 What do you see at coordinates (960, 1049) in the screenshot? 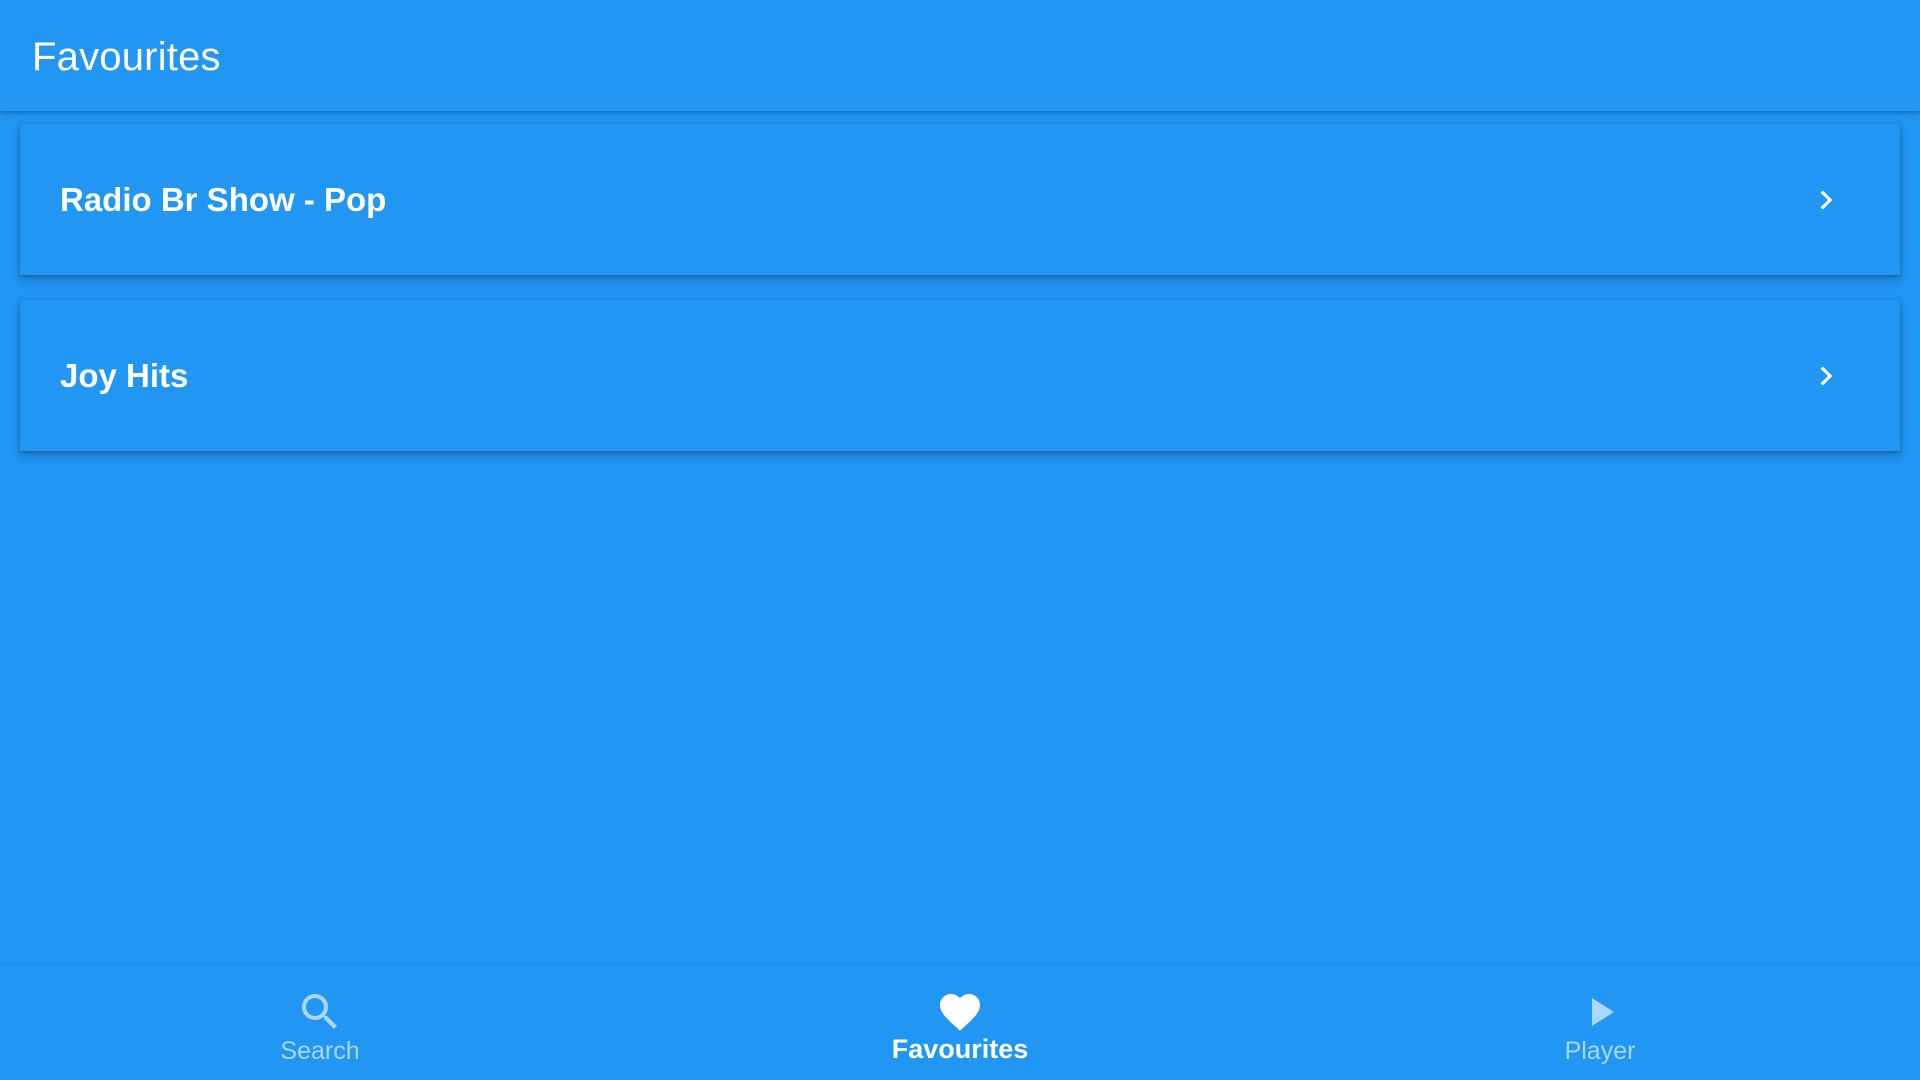
I see `nav-label-favourites: Favourites` at bounding box center [960, 1049].